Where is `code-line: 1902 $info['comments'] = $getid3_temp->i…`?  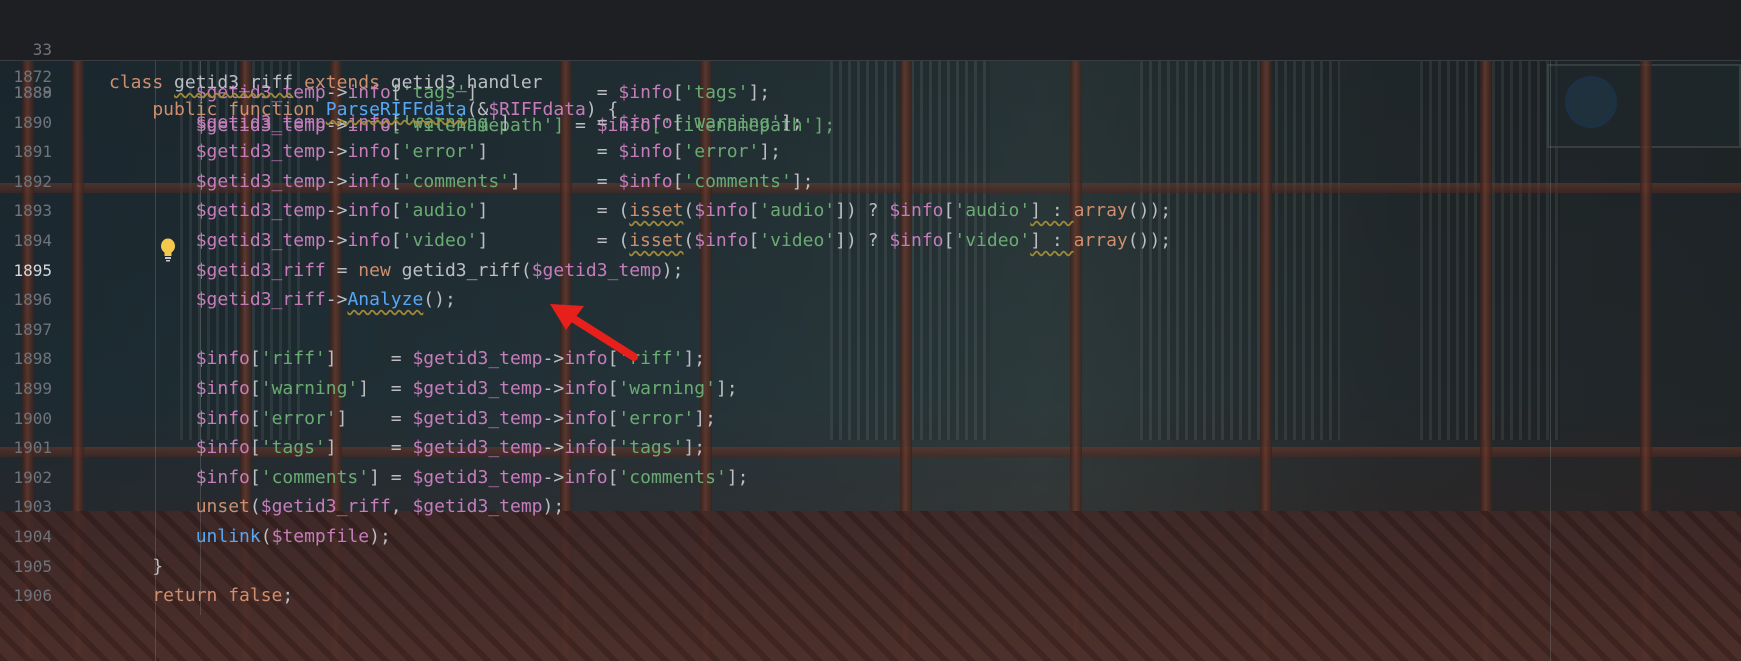 code-line: 1902 $info['comments'] = $getid3_temp->i… is located at coordinates (870, 477).